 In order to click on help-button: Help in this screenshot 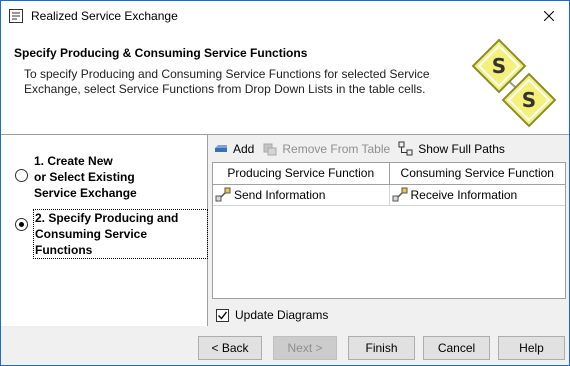, I will do `click(531, 348)`.